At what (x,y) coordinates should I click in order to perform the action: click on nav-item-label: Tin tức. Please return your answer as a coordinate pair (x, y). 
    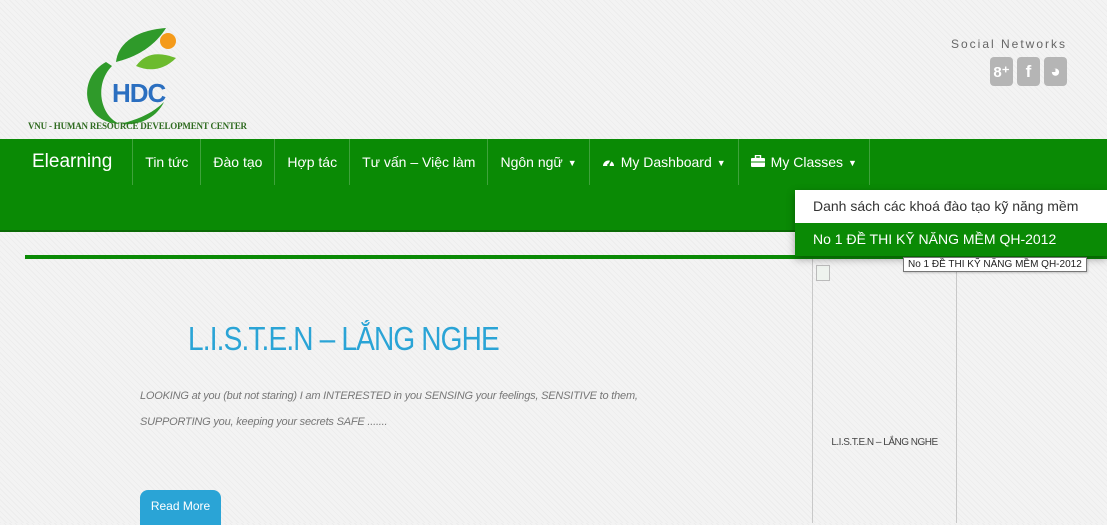
    Looking at the image, I should click on (167, 162).